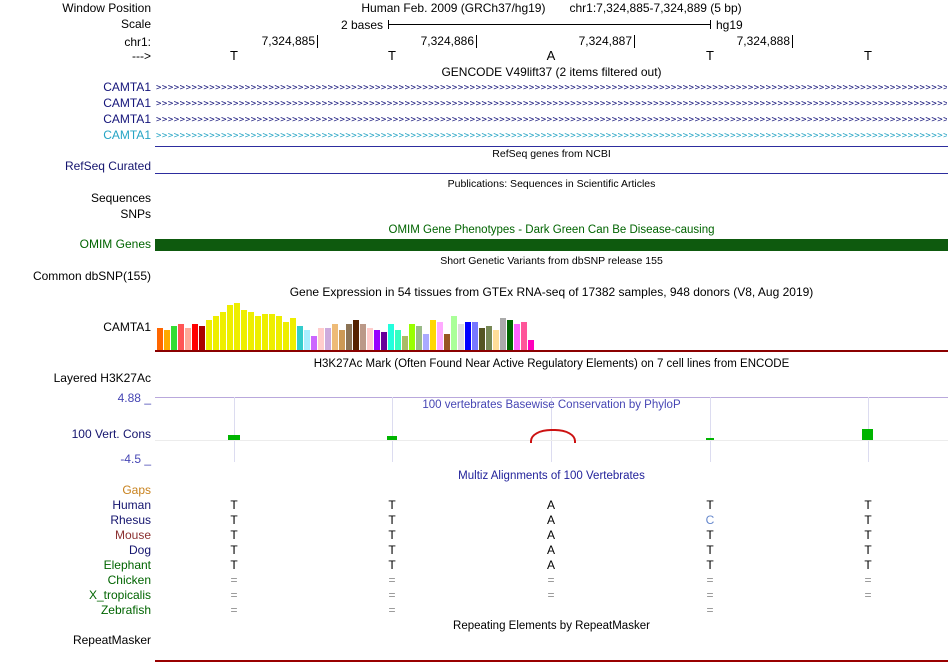  What do you see at coordinates (453, 8) in the screenshot?
I see `assembly-title: Human Feb. 2009 (GRCh37/hg19)` at bounding box center [453, 8].